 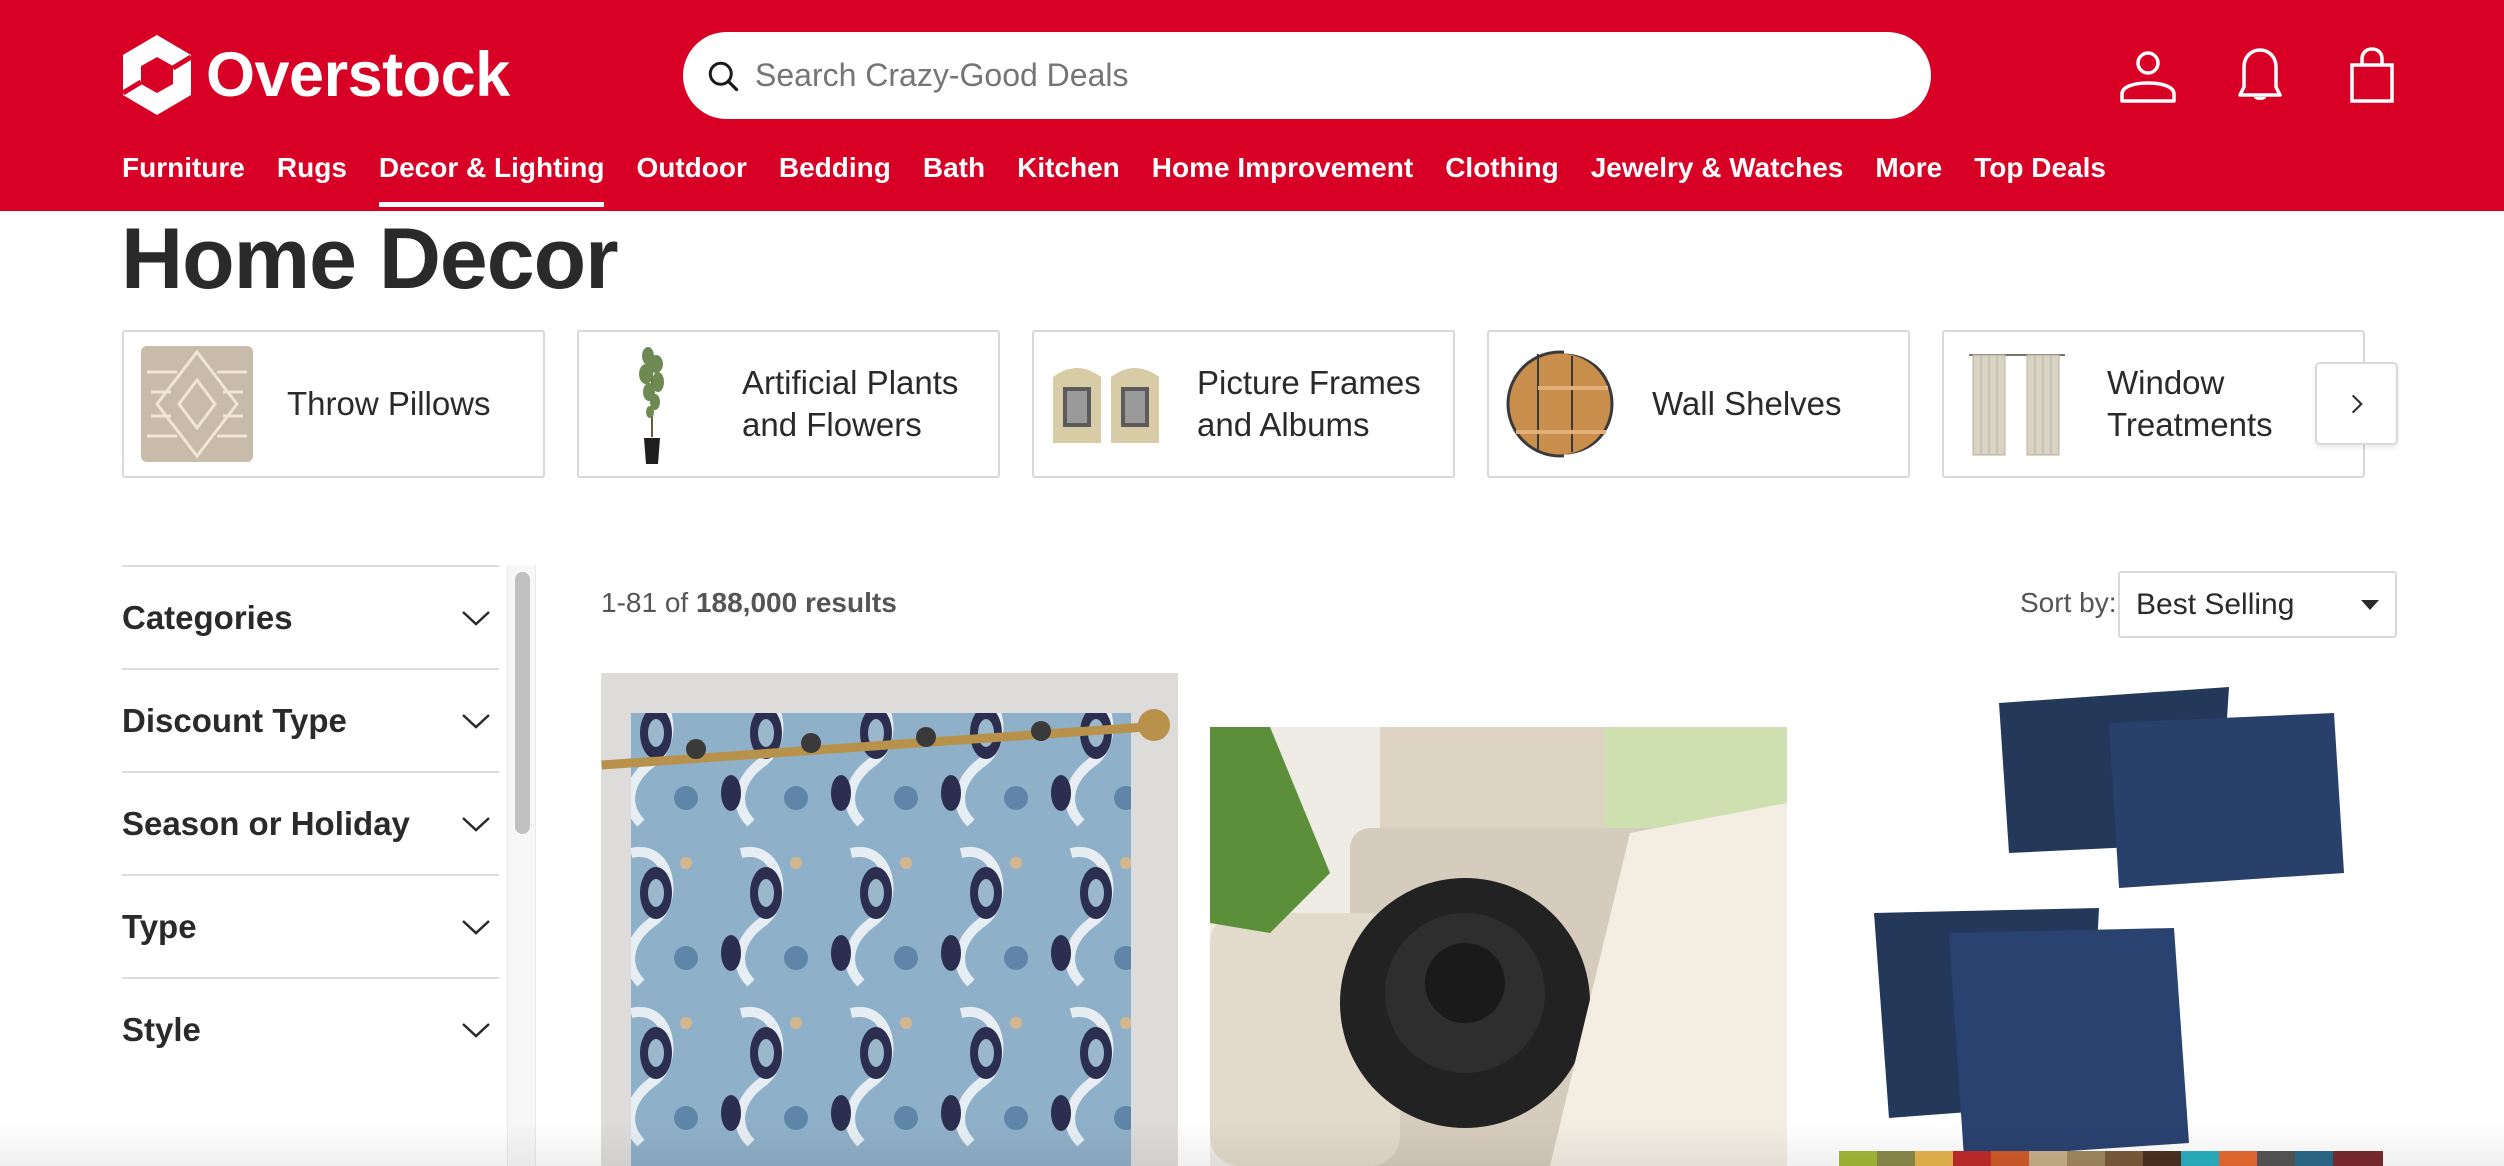 I want to click on category-chip-picture-frames: Picture Frames and Albums, so click(x=1243, y=404).